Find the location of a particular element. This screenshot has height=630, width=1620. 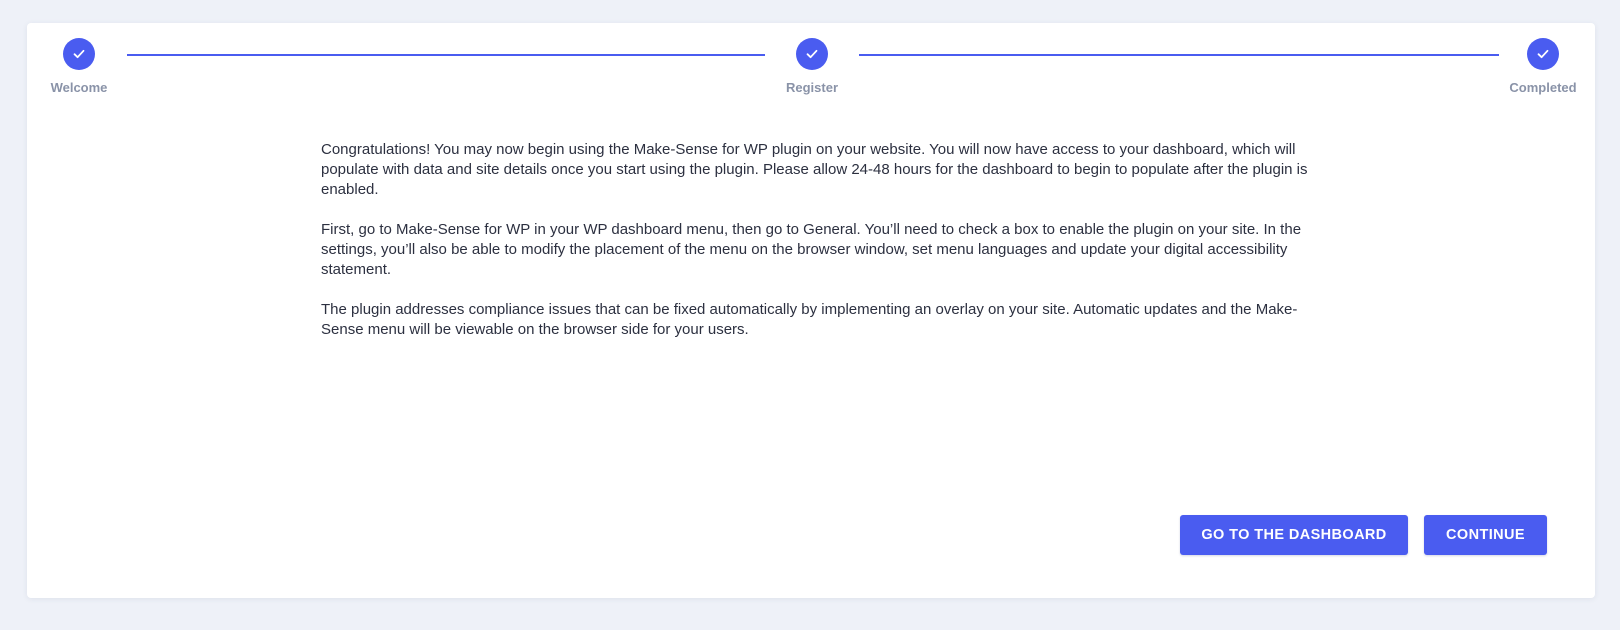

step-register: Register is located at coordinates (812, 66).